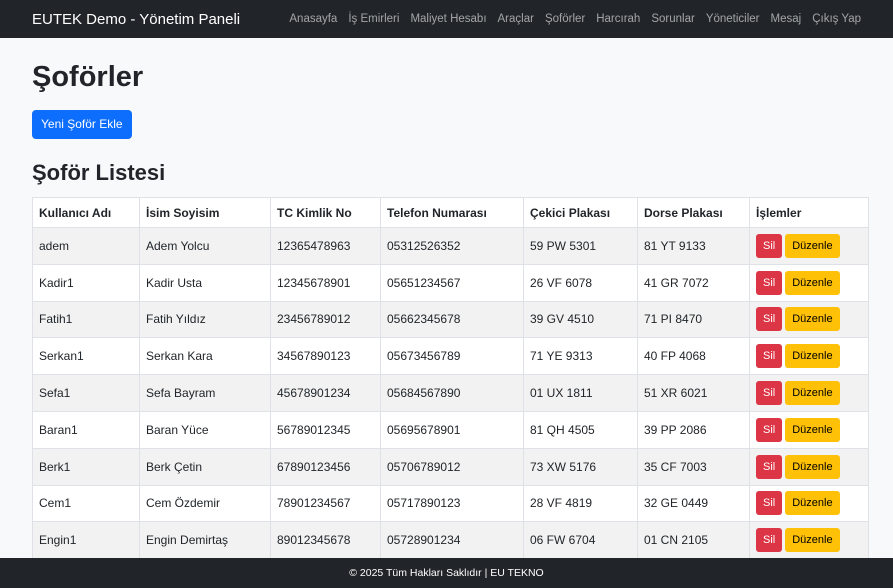 This screenshot has width=893, height=588. I want to click on cell-trailer-plate: 01 CN 2105, so click(693, 540).